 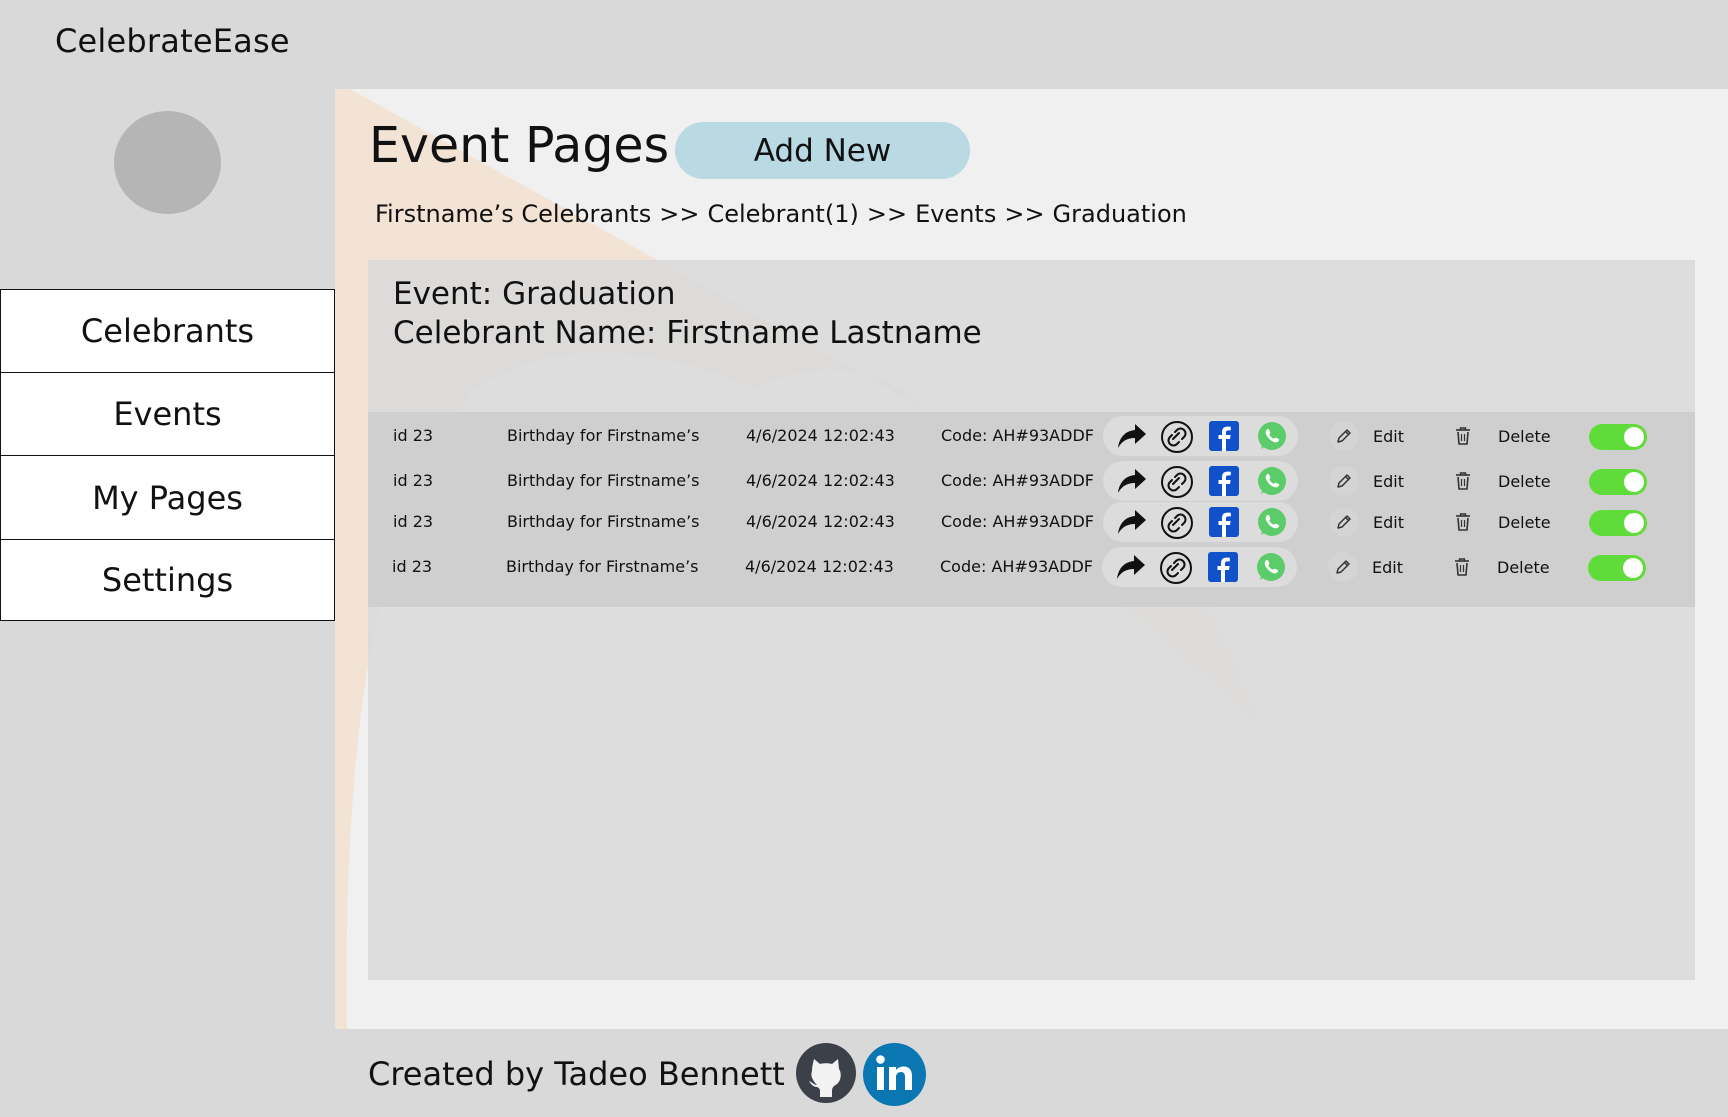 What do you see at coordinates (826, 1073) in the screenshot?
I see `github-icon` at bounding box center [826, 1073].